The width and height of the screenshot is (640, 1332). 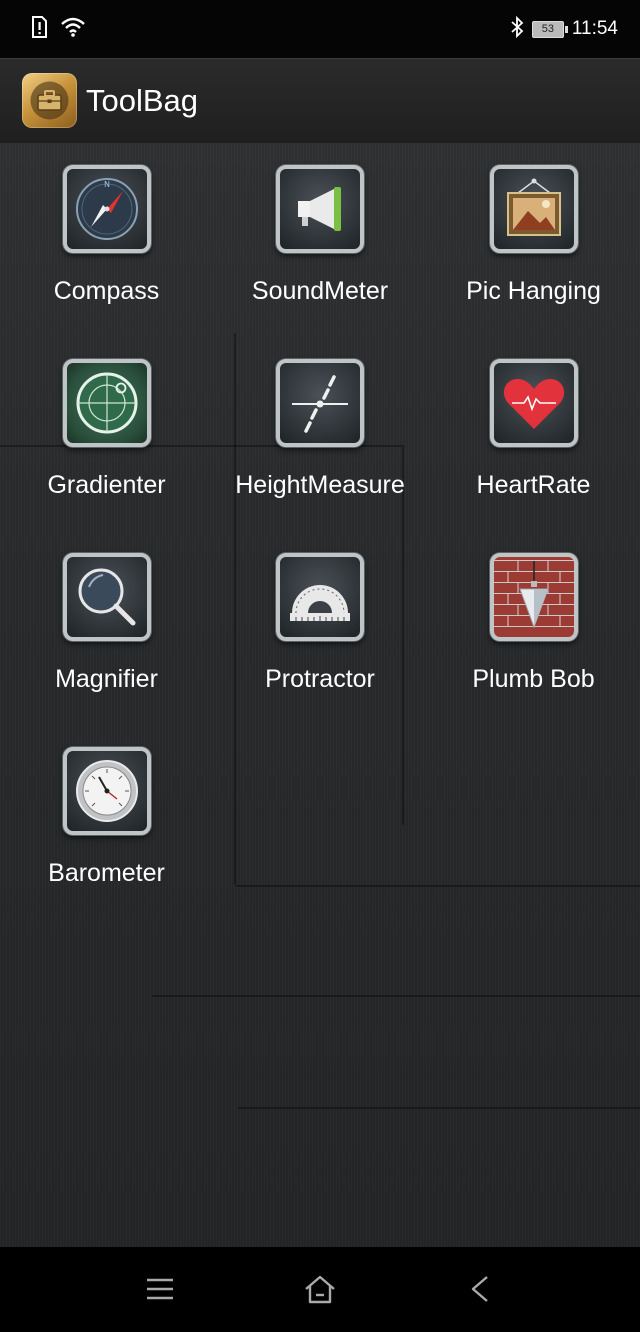 What do you see at coordinates (320, 485) in the screenshot?
I see `tool-label: HeightMeasure` at bounding box center [320, 485].